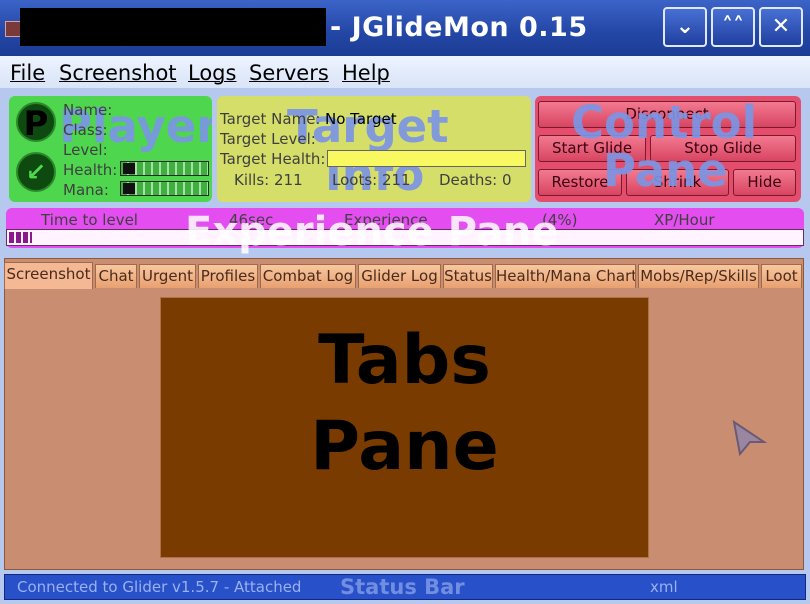 The image size is (810, 604). What do you see at coordinates (459, 27) in the screenshot?
I see `window-title: - JGlideMon 0.15` at bounding box center [459, 27].